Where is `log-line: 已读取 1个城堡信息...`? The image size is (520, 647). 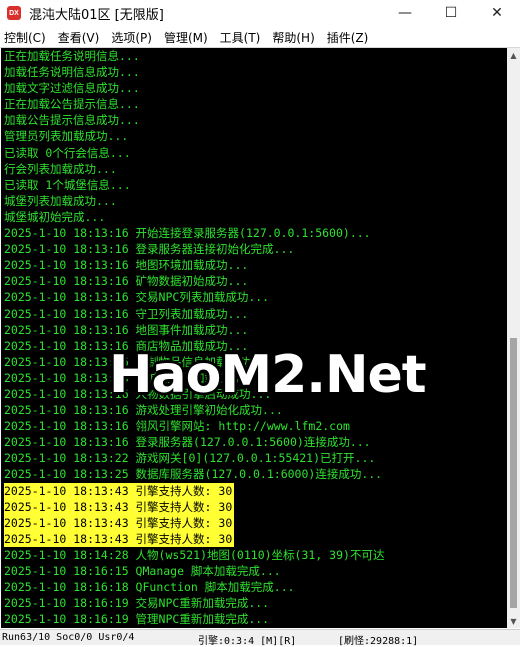 log-line: 已读取 1个城堡信息... is located at coordinates (67, 184).